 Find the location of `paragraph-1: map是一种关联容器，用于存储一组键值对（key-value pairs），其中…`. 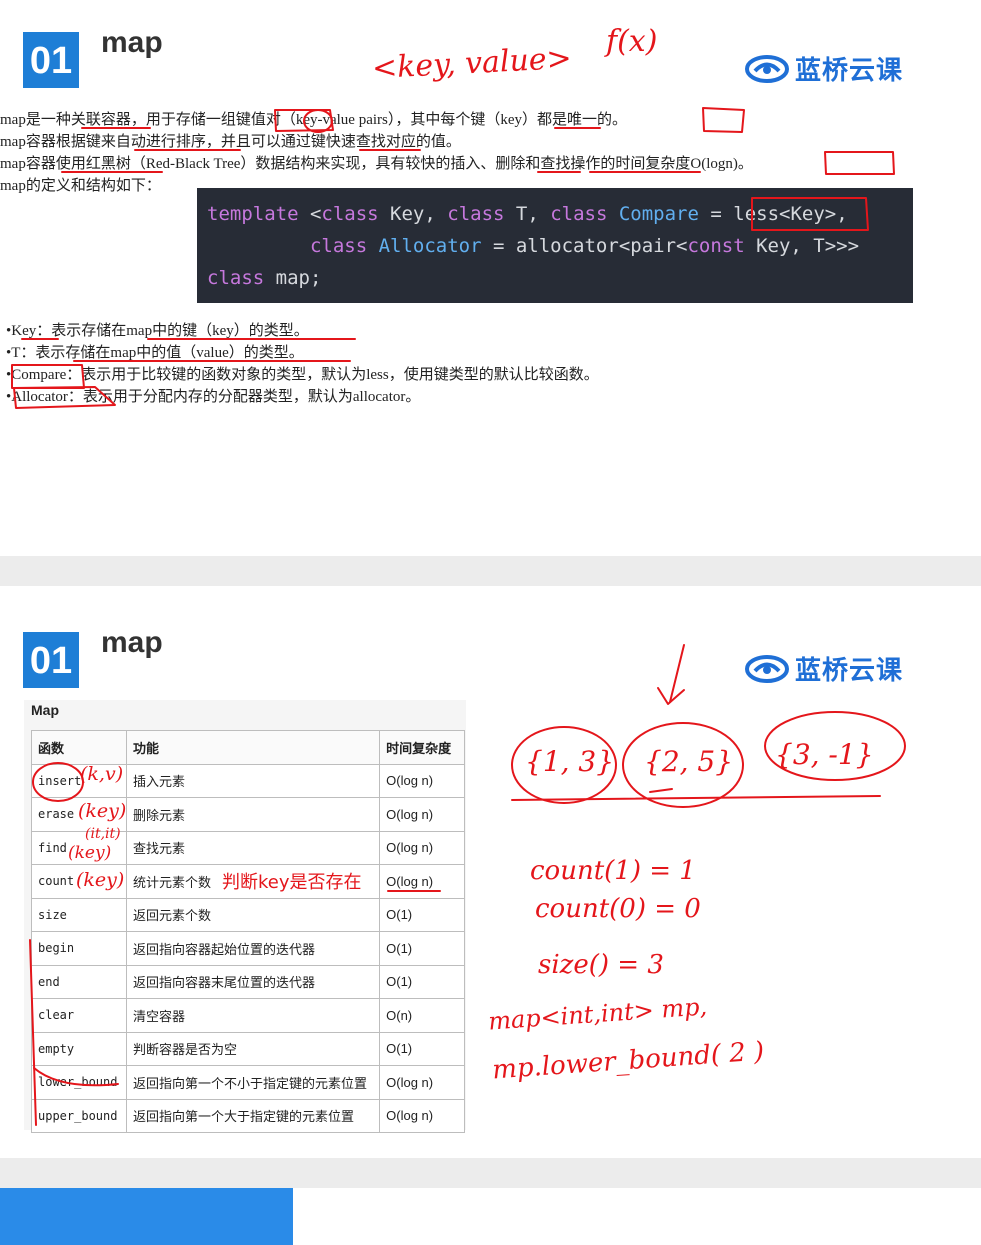

paragraph-1: map是一种关联容器，用于存储一组键值对（key-value pairs），其中… is located at coordinates (314, 120).